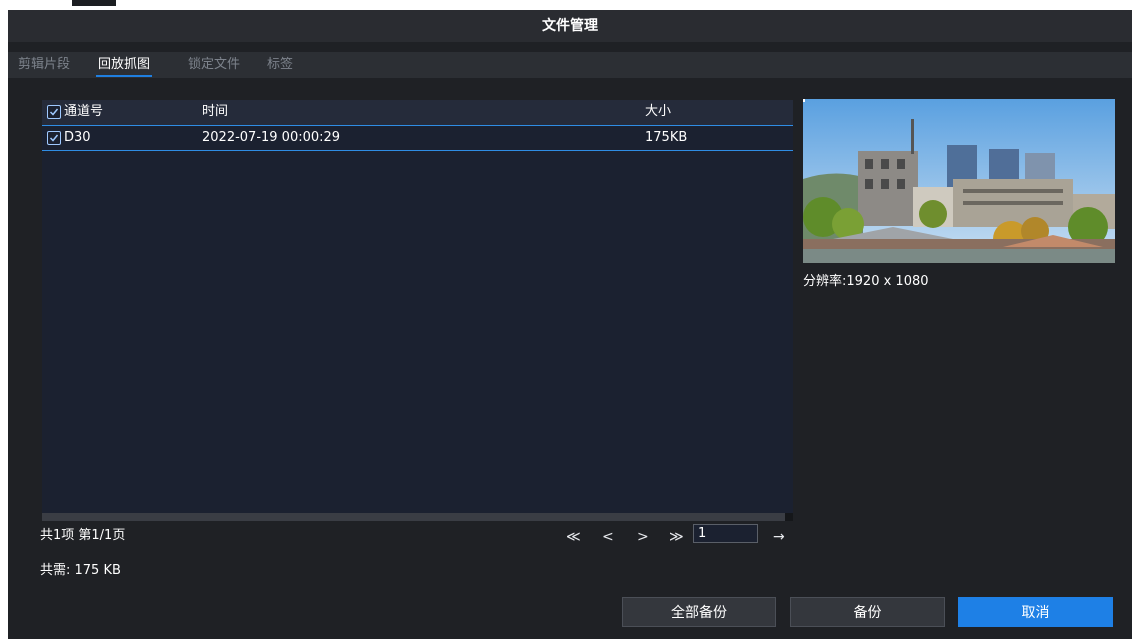  What do you see at coordinates (417, 138) in the screenshot?
I see `table-row: D30 2022-07-19 00:00:29 175KB` at bounding box center [417, 138].